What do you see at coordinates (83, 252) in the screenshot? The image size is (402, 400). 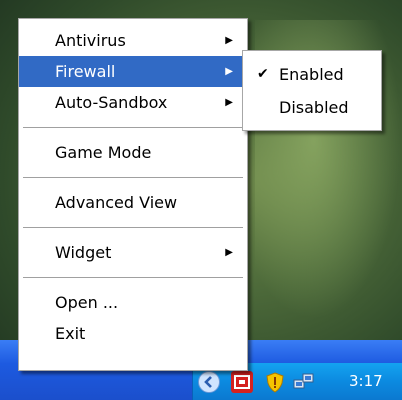 I see `menu-item-label: Widget` at bounding box center [83, 252].